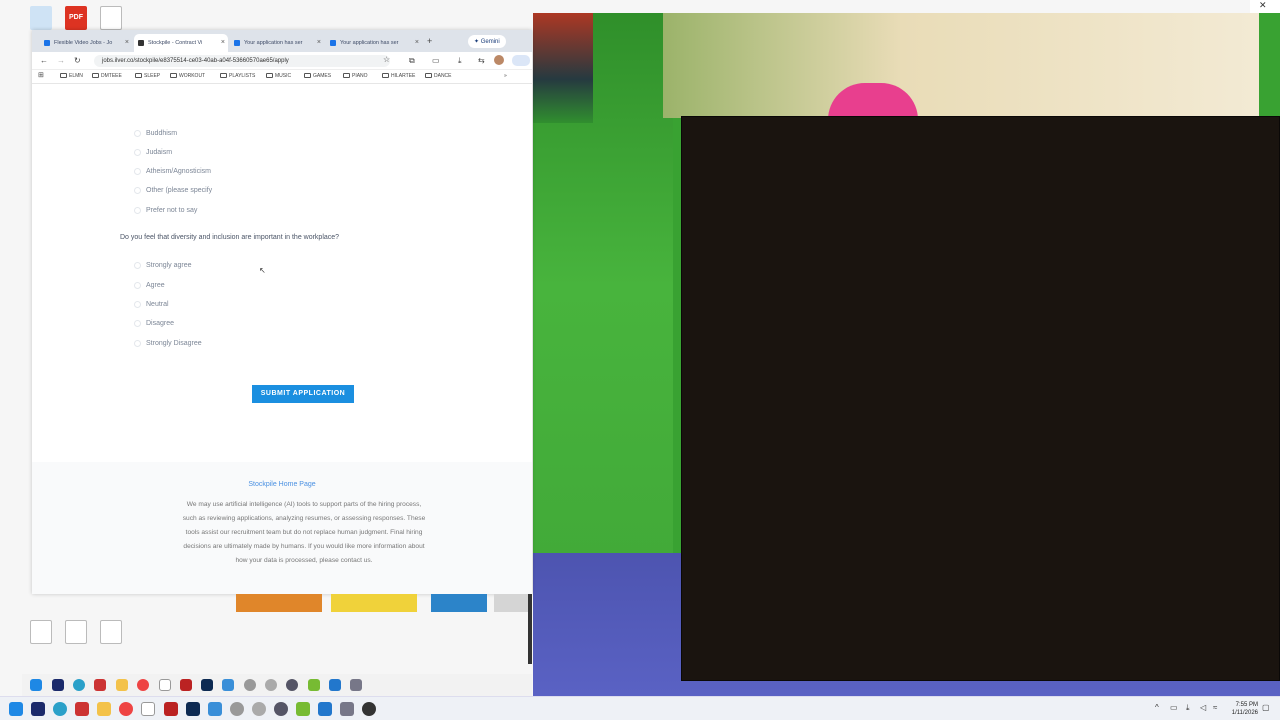 This screenshot has height=720, width=1280. What do you see at coordinates (237, 76) in the screenshot?
I see `bookmark-folder: PLAYLISTS` at bounding box center [237, 76].